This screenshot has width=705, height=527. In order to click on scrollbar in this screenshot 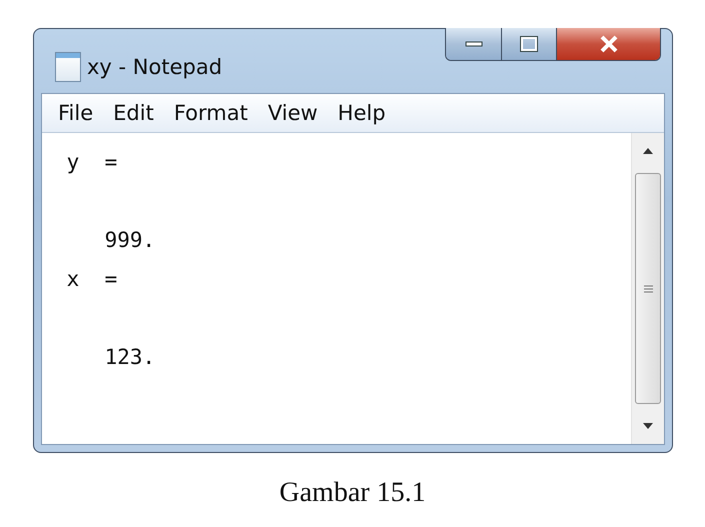, I will do `click(647, 288)`.